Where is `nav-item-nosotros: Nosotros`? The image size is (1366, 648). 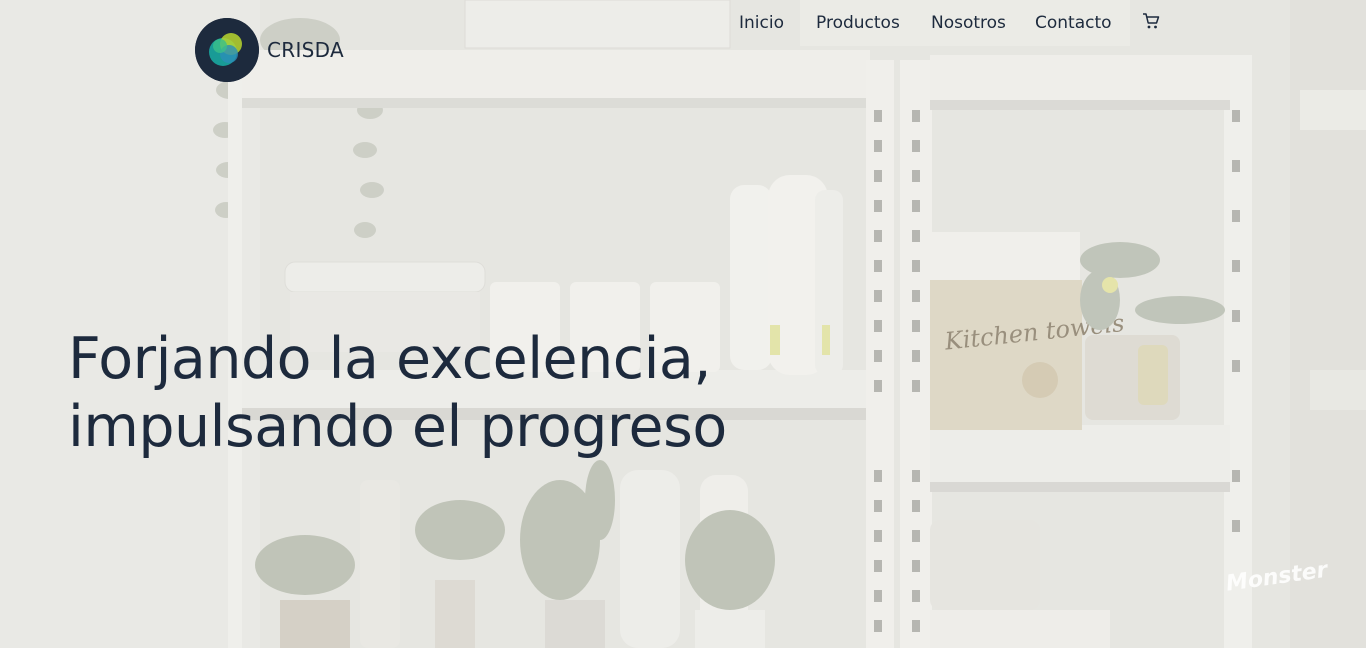
nav-item-nosotros: Nosotros is located at coordinates (968, 23).